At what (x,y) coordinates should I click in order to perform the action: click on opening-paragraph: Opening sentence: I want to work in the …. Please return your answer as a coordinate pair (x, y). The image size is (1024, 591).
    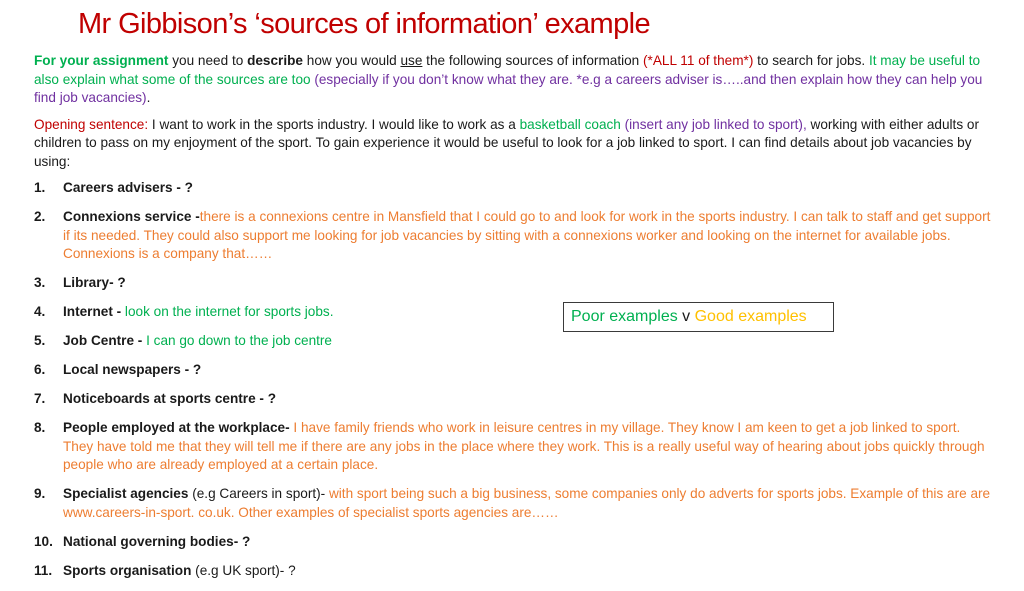
    Looking at the image, I should click on (514, 144).